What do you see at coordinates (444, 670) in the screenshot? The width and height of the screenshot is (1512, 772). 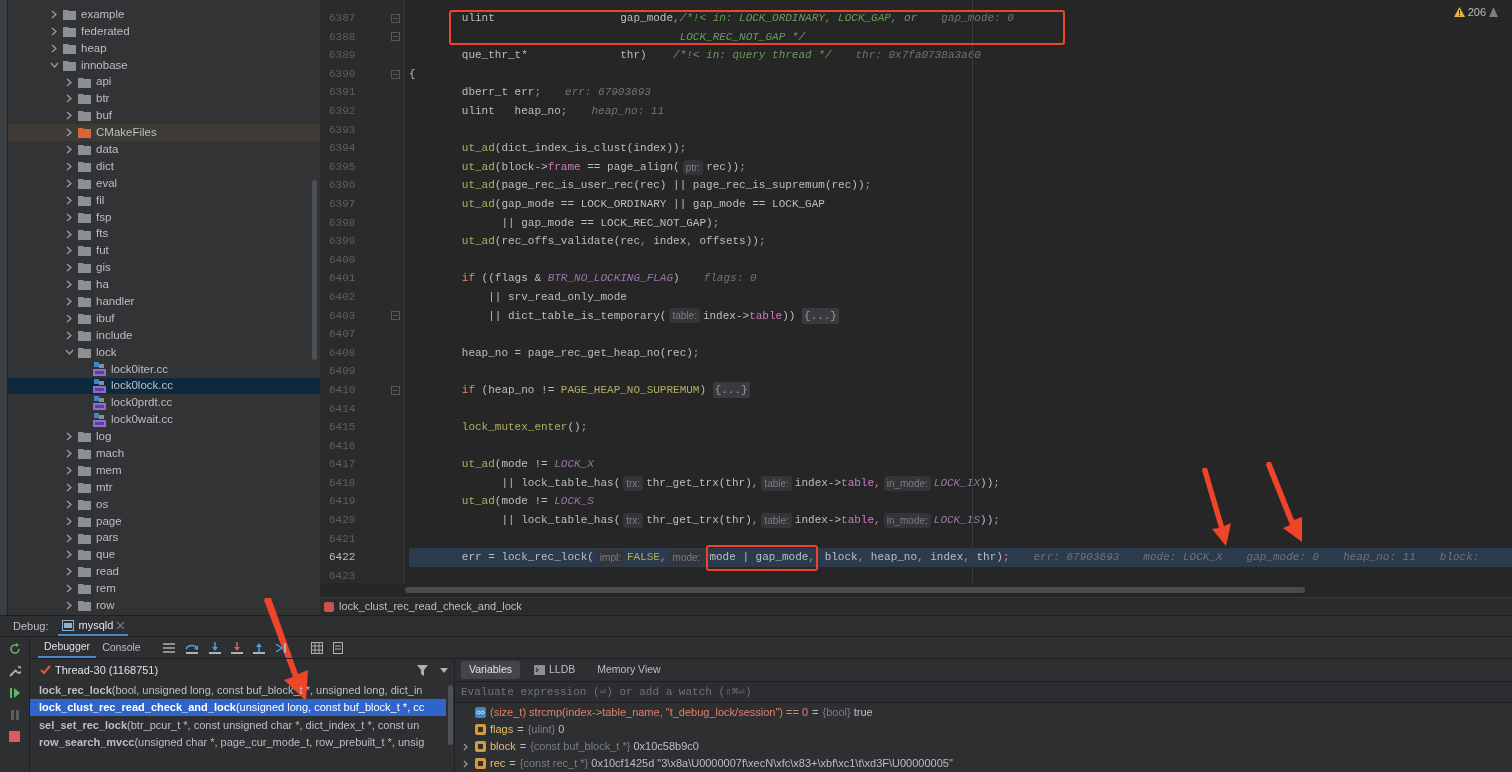 I see `caret-icon` at bounding box center [444, 670].